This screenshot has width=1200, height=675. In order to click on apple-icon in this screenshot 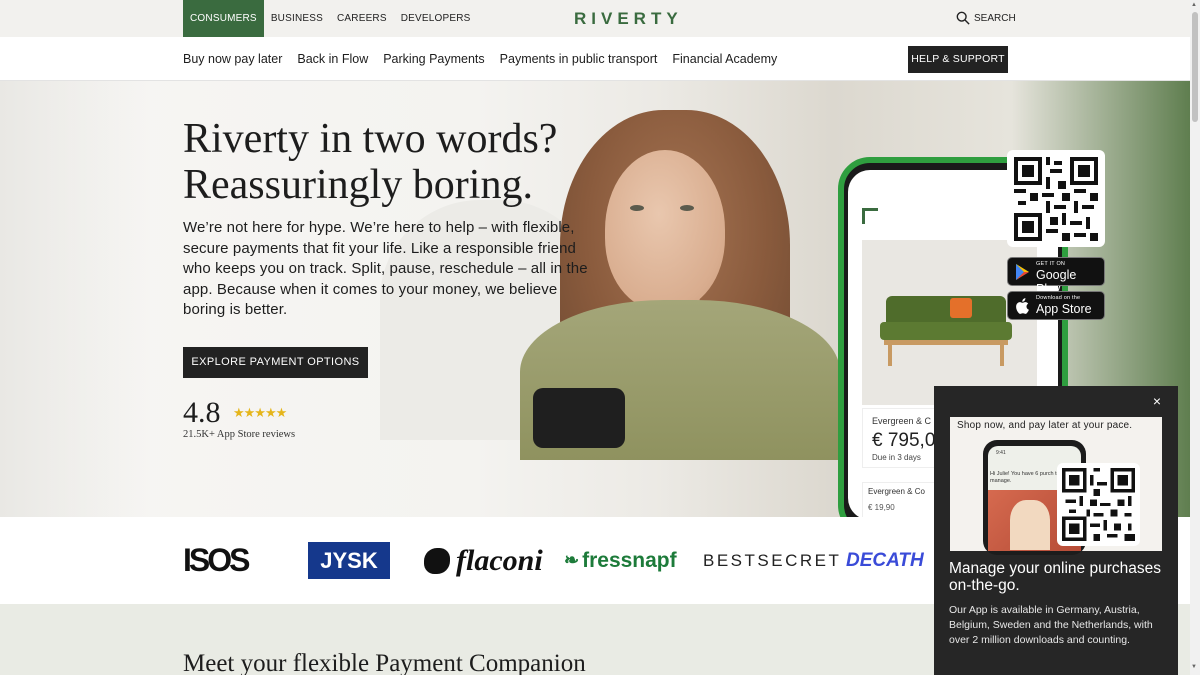, I will do `click(1022, 306)`.